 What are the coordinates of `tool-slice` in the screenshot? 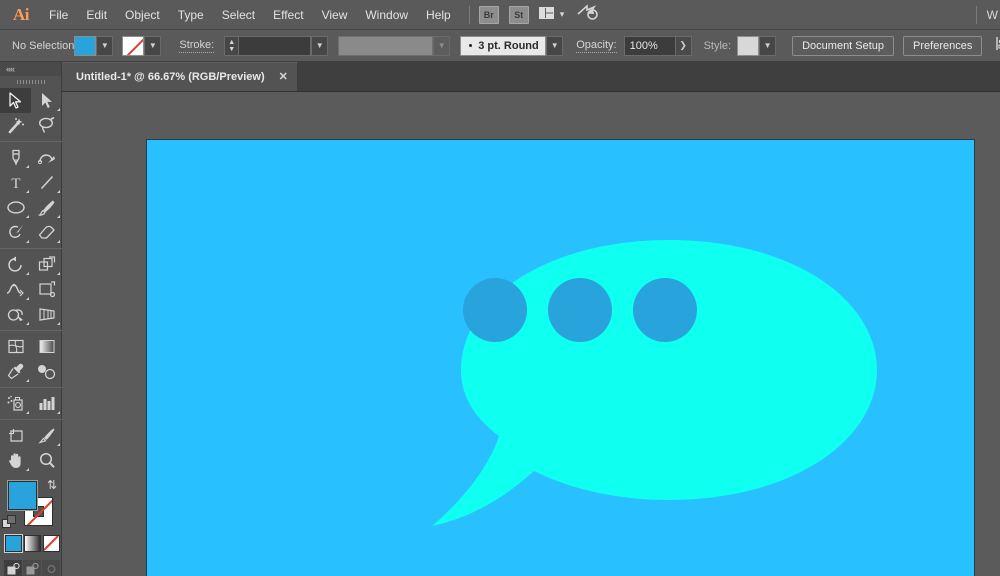 It's located at (46, 435).